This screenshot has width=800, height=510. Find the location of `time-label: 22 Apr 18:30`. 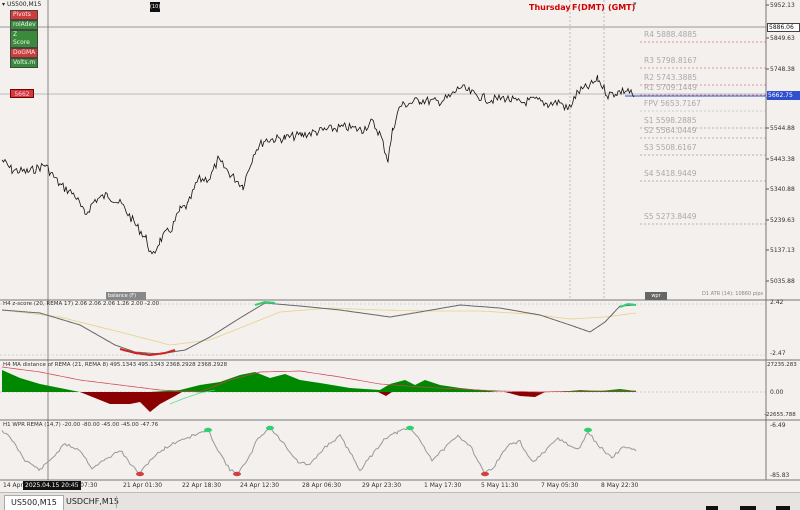

time-label: 22 Apr 18:30 is located at coordinates (202, 485).